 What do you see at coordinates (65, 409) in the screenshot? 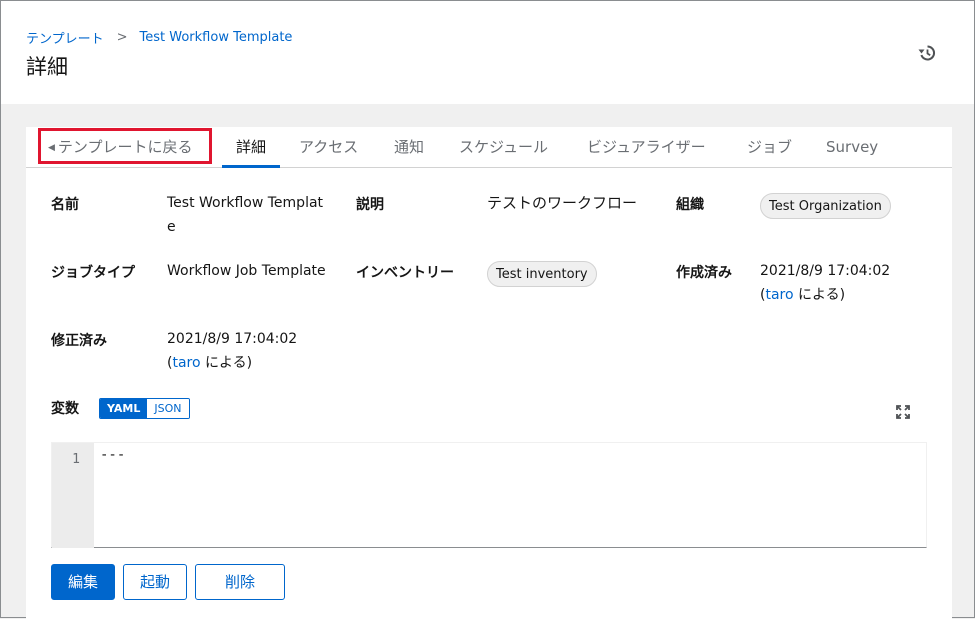
I see `variables-label: 変数` at bounding box center [65, 409].